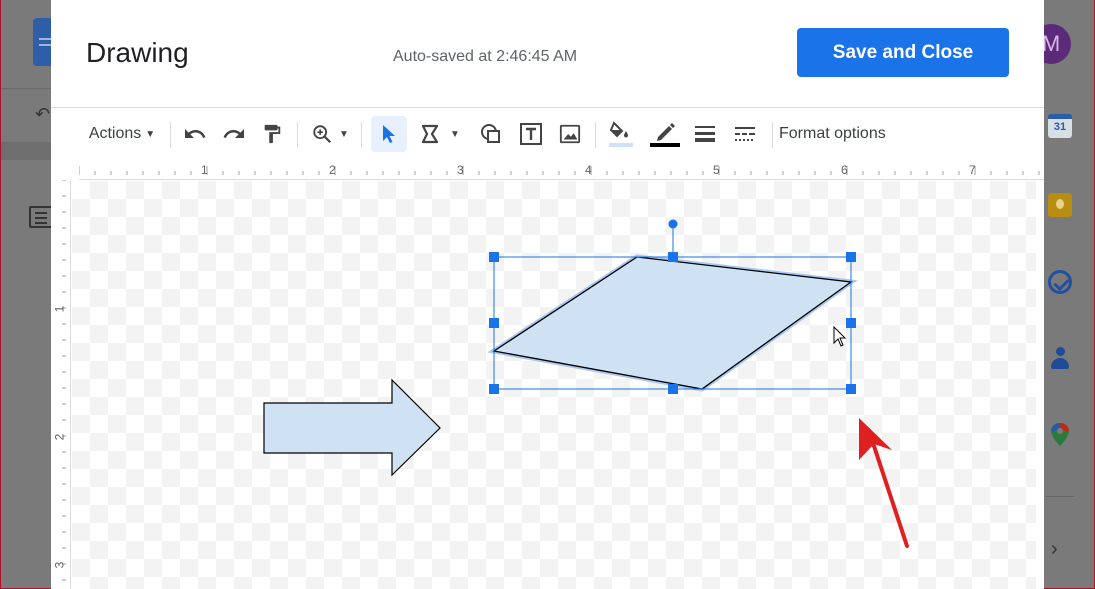 This screenshot has width=1095, height=589. What do you see at coordinates (889, 493) in the screenshot?
I see `annotation-arrow-shaft` at bounding box center [889, 493].